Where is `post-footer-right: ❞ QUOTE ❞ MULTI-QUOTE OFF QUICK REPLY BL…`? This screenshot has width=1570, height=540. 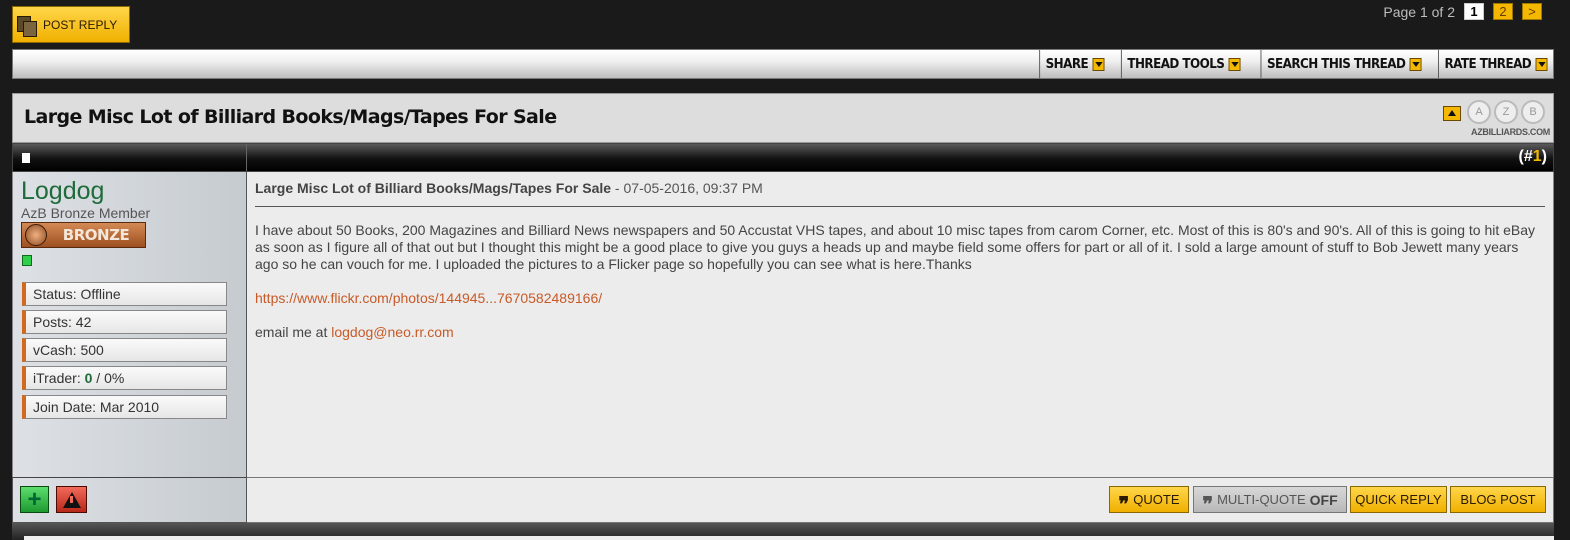 post-footer-right: ❞ QUOTE ❞ MULTI-QUOTE OFF QUICK REPLY BL… is located at coordinates (900, 500).